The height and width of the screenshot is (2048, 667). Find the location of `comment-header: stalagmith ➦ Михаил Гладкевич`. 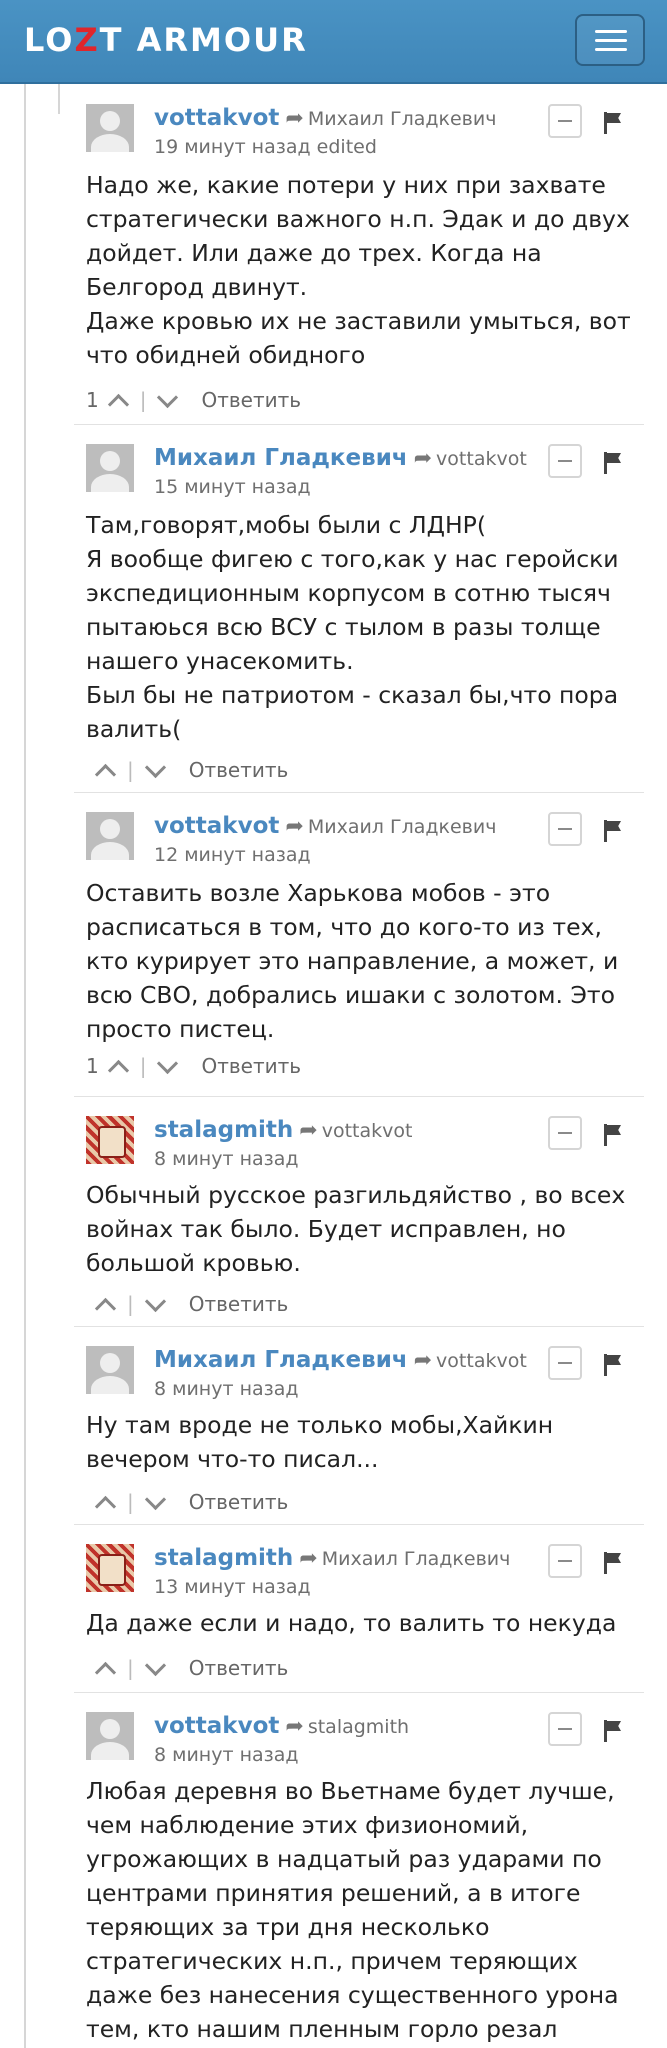

comment-header: stalagmith ➦ Михаил Гладкевич is located at coordinates (332, 1558).